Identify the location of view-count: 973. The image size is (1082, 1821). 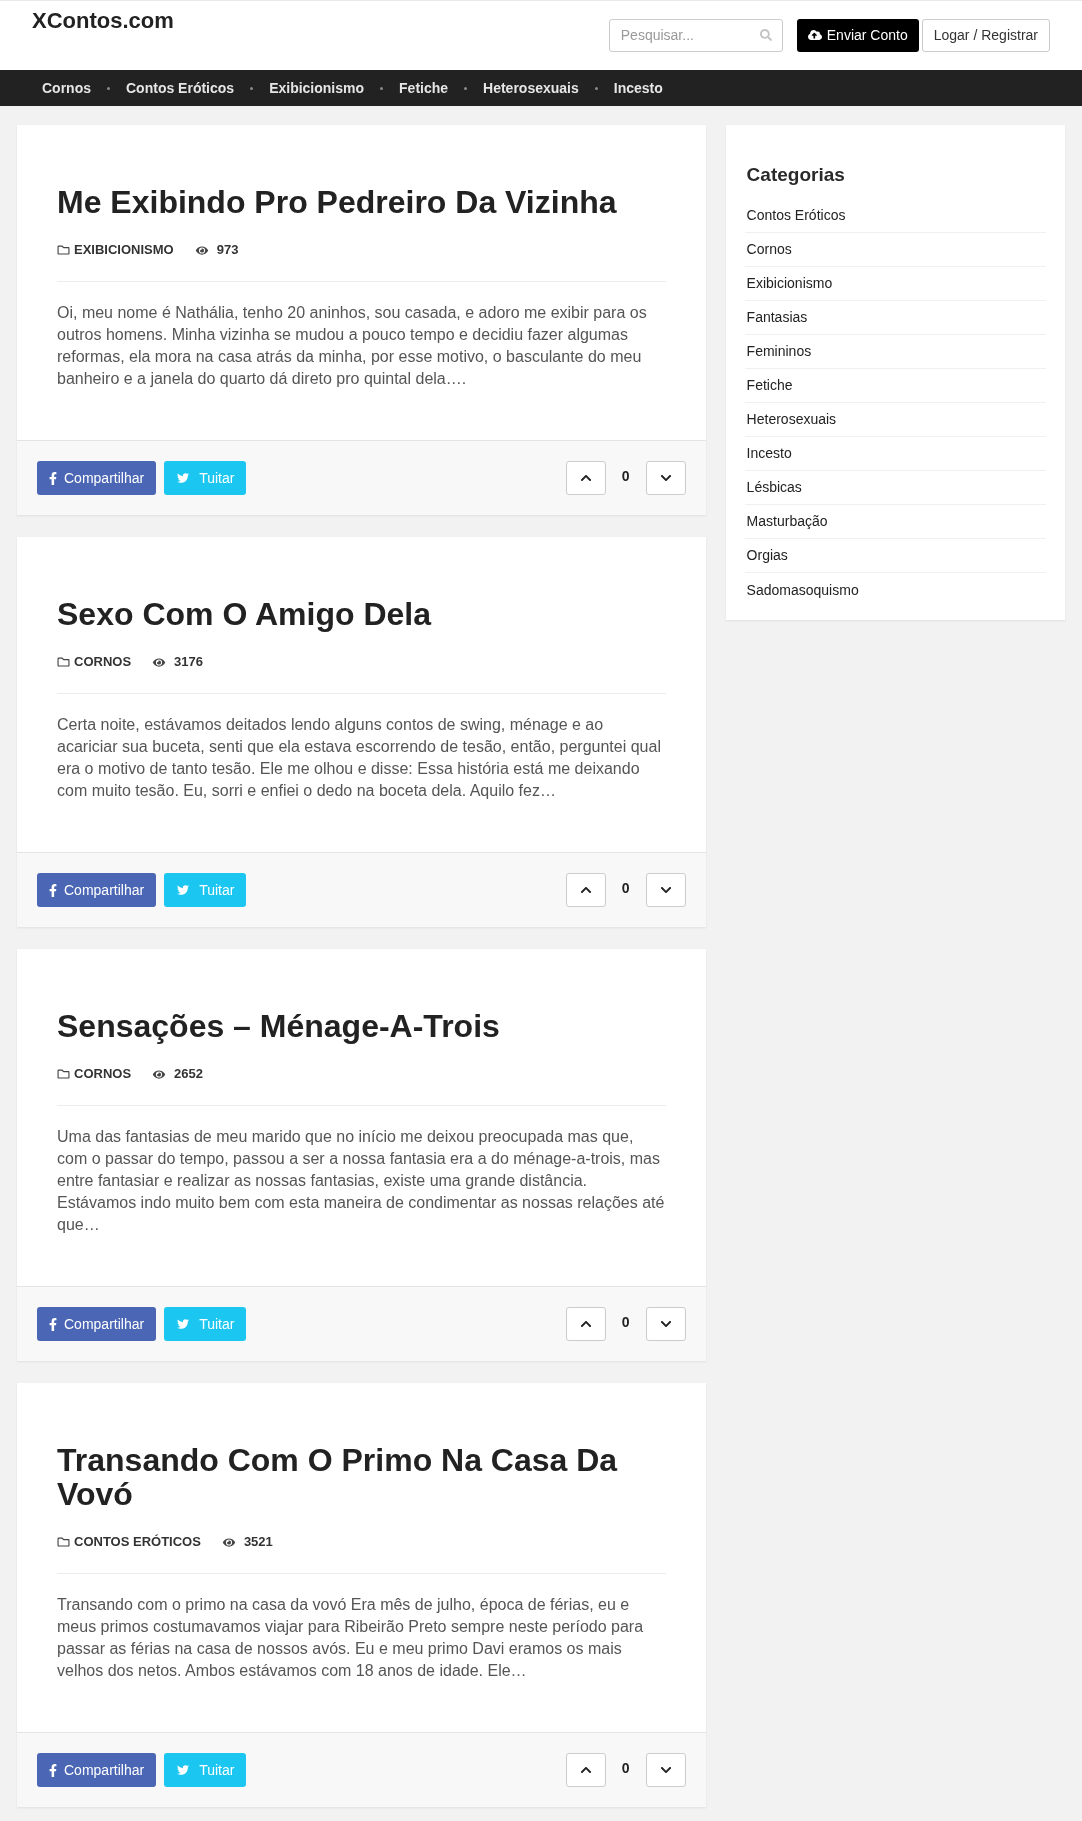
(227, 250).